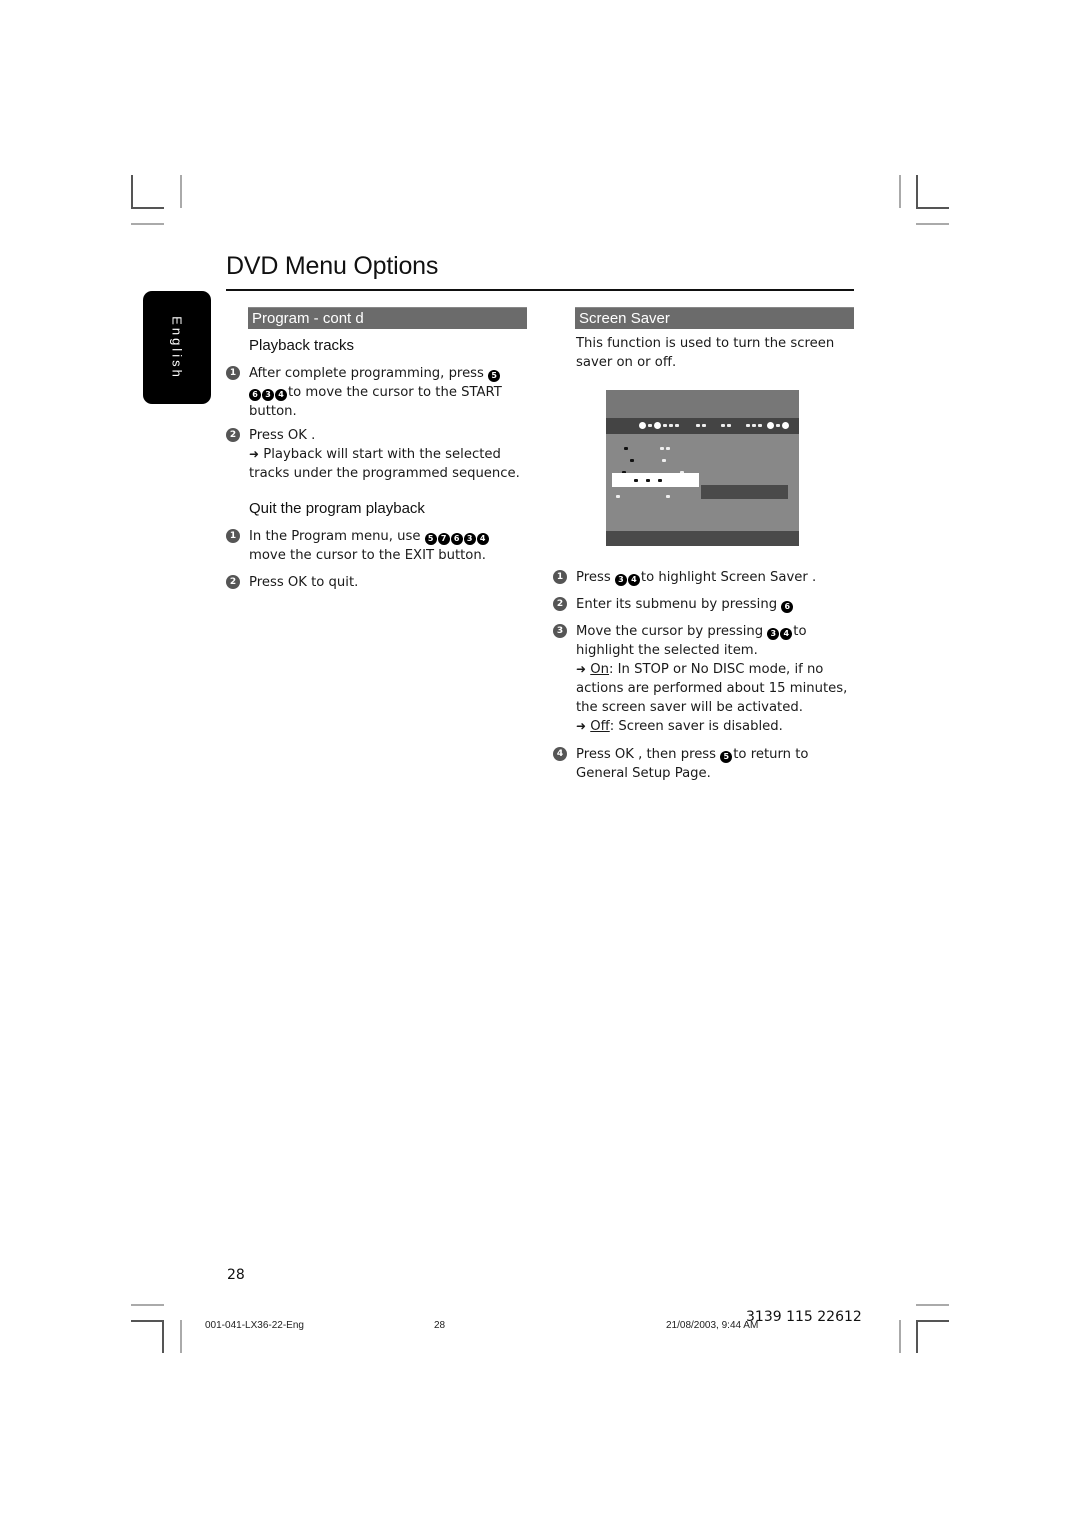  Describe the element at coordinates (696, 726) in the screenshot. I see `option-off-text: : Screen saver is disabled.` at that location.